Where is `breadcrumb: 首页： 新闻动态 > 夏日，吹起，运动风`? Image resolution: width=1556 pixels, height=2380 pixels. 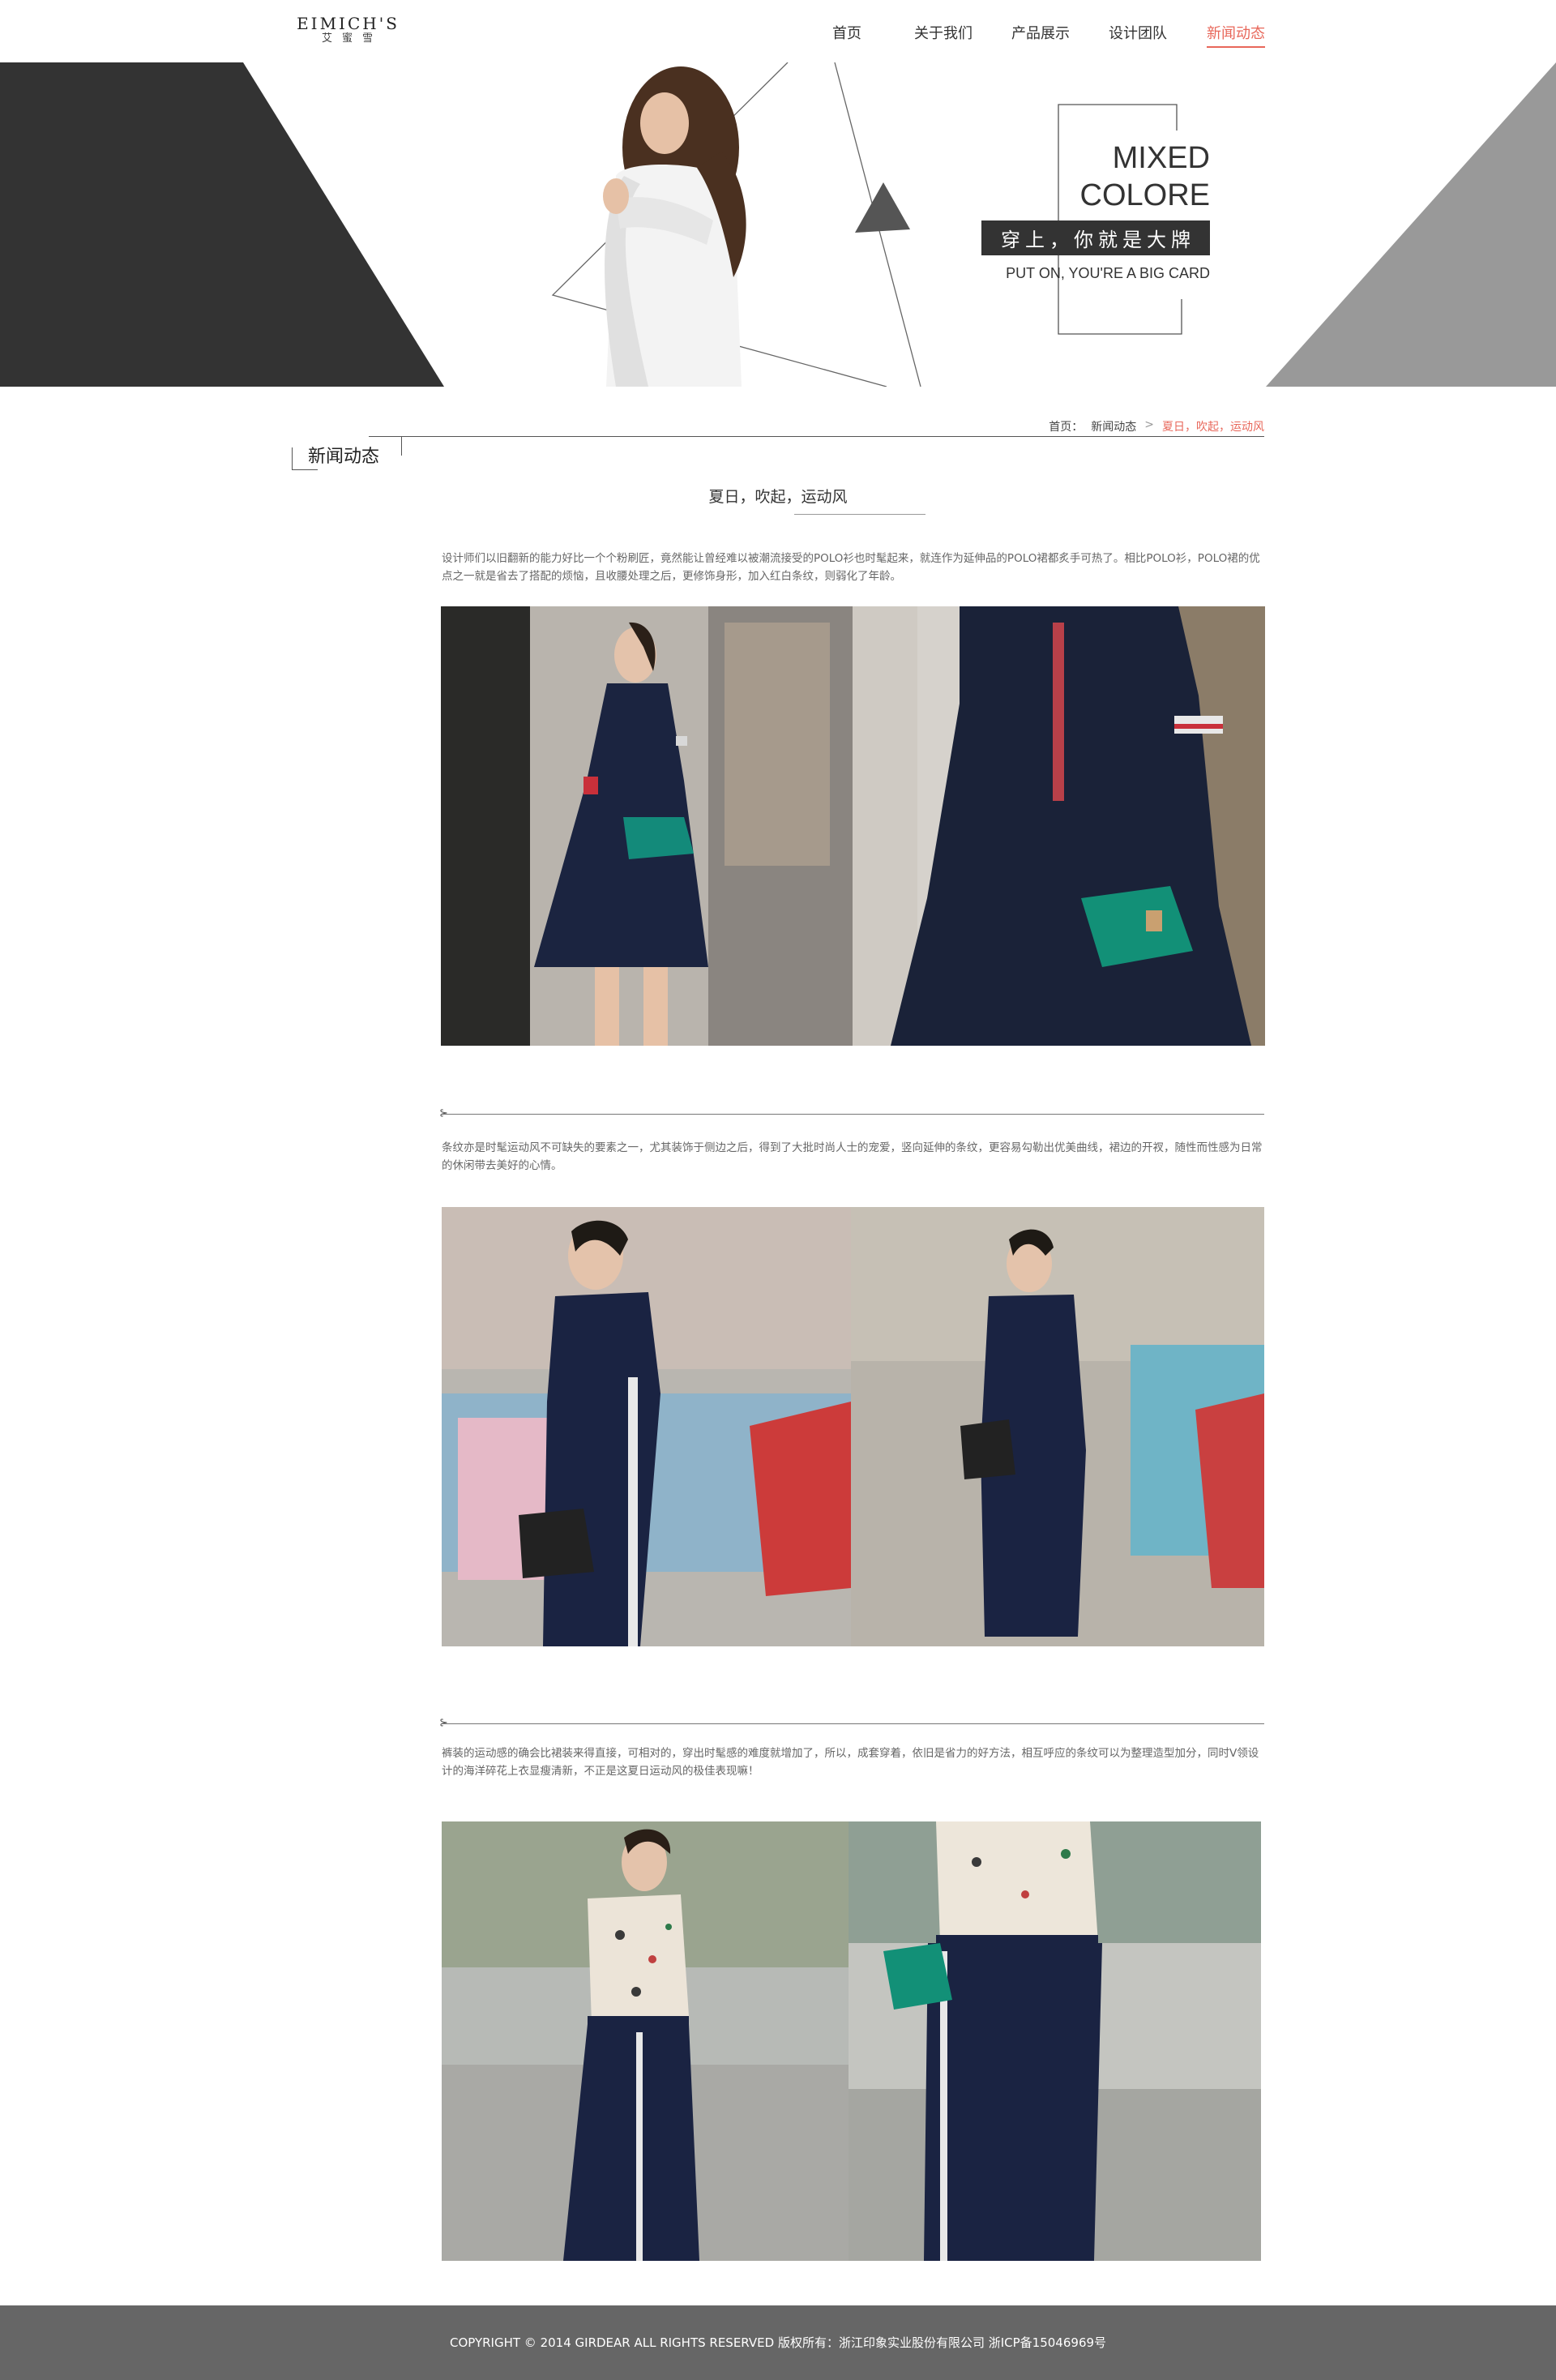
breadcrumb: 首页： 新闻动态 > 夏日，吹起，运动风 is located at coordinates (1152, 426).